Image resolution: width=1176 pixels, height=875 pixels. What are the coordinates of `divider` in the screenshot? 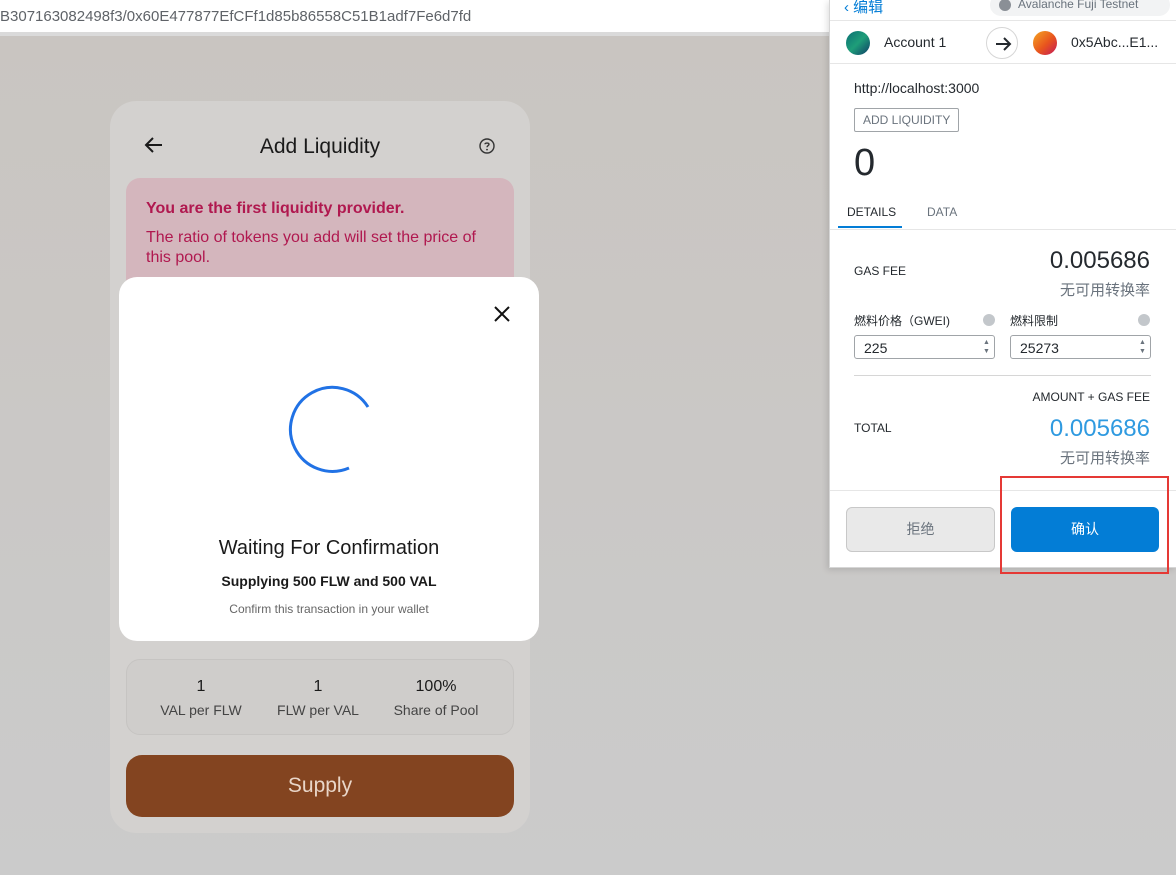 It's located at (1002, 375).